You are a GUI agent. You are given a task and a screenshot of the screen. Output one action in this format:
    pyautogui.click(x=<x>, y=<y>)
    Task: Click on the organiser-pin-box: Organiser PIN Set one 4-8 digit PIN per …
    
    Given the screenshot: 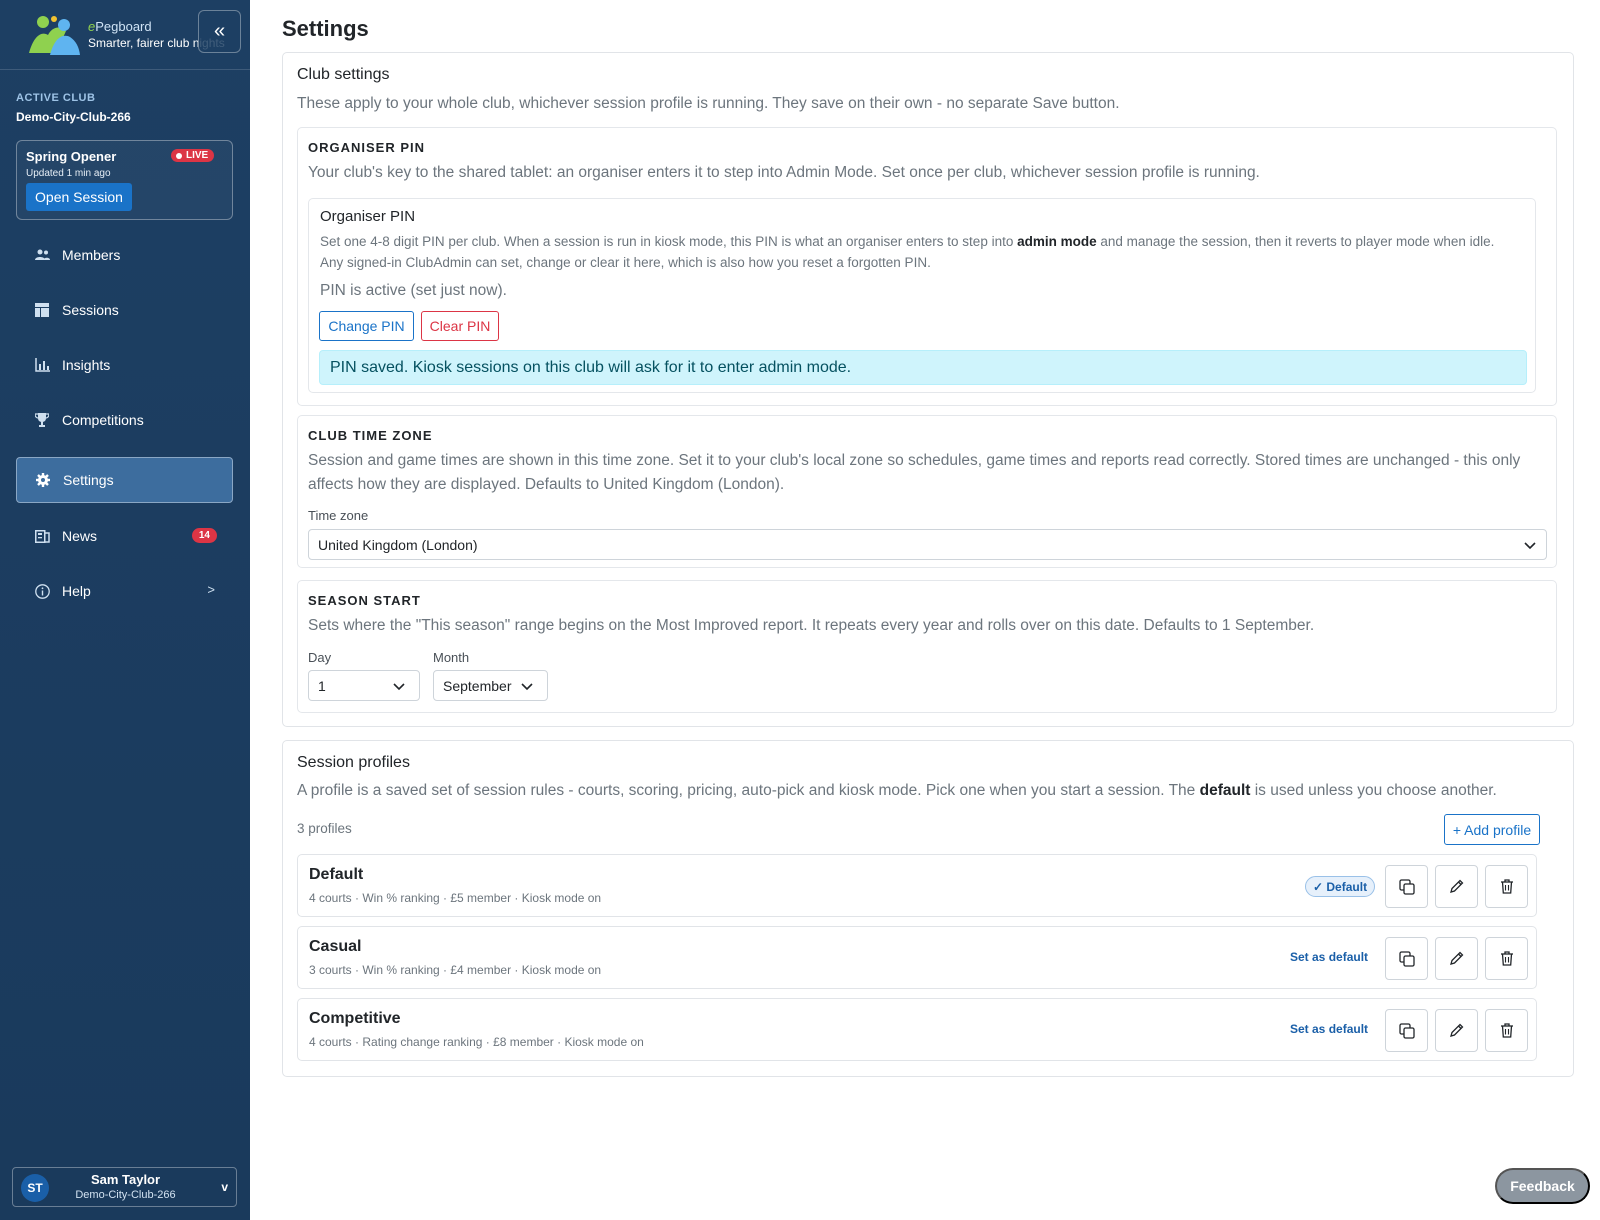 What is the action you would take?
    pyautogui.click(x=922, y=295)
    